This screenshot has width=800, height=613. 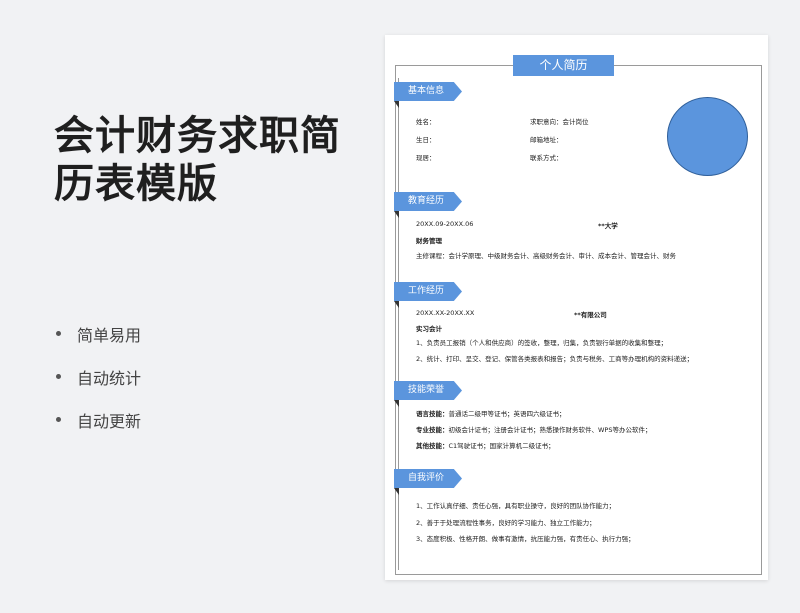 I want to click on contact-field: 联系方式：, so click(x=546, y=158).